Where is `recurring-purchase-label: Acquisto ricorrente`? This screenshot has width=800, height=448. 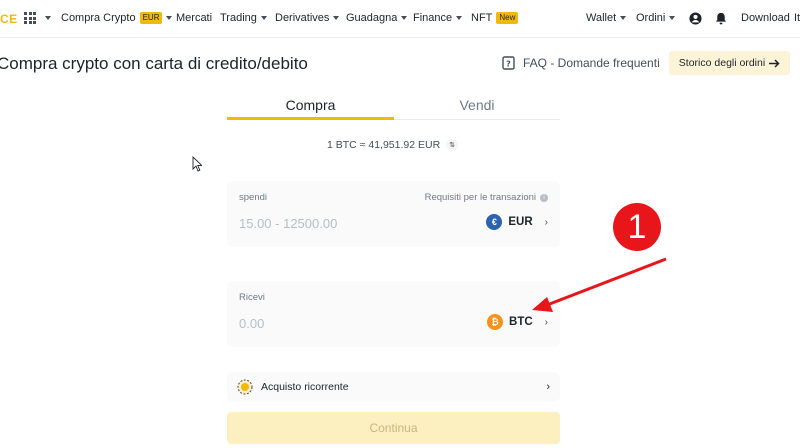
recurring-purchase-label: Acquisto ricorrente is located at coordinates (305, 387).